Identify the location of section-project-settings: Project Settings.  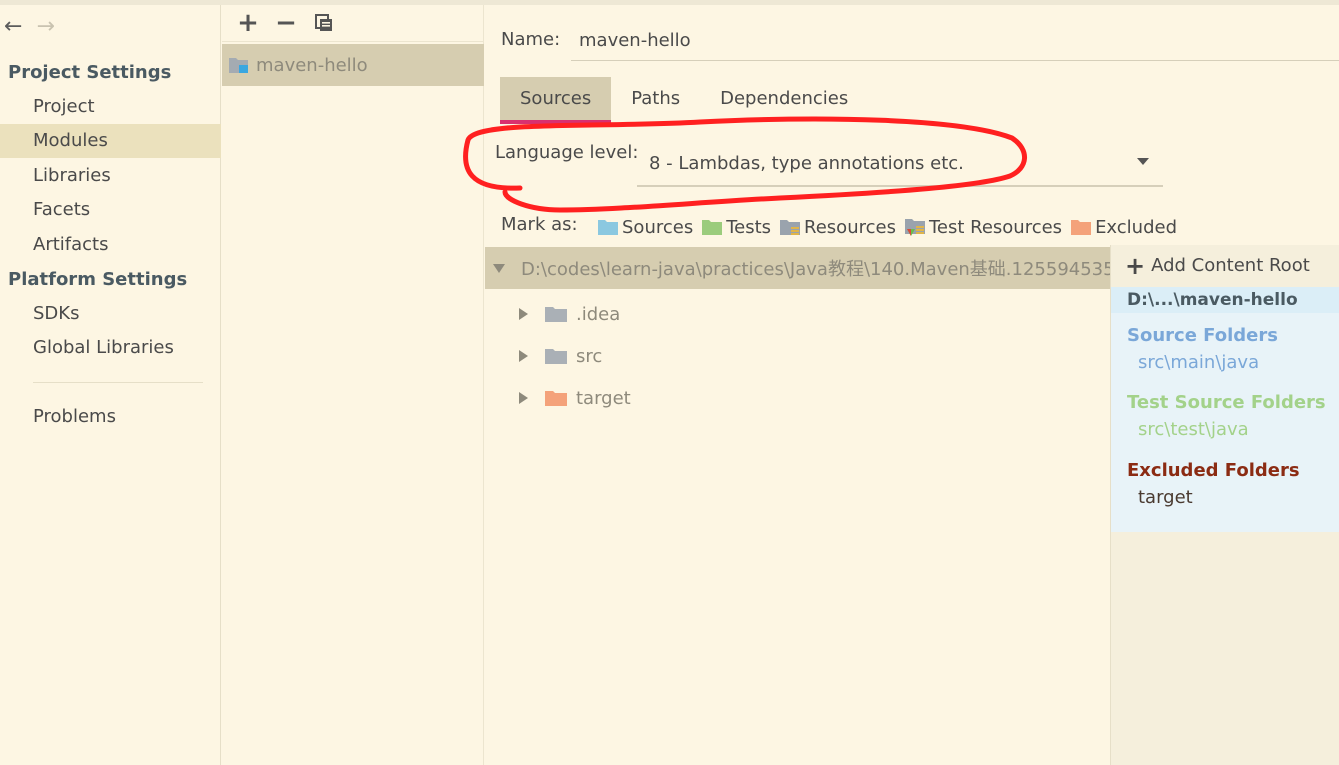
(90, 72).